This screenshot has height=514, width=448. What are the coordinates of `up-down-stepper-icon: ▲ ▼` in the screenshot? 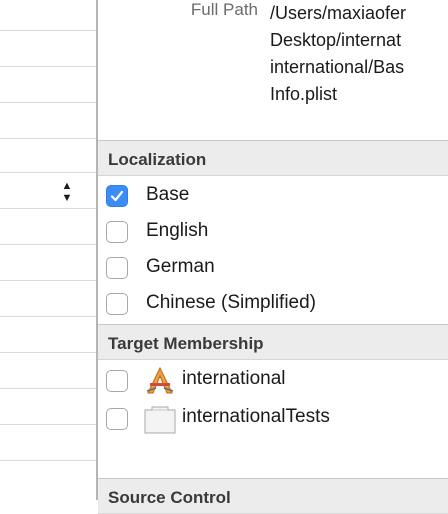 It's located at (67, 193).